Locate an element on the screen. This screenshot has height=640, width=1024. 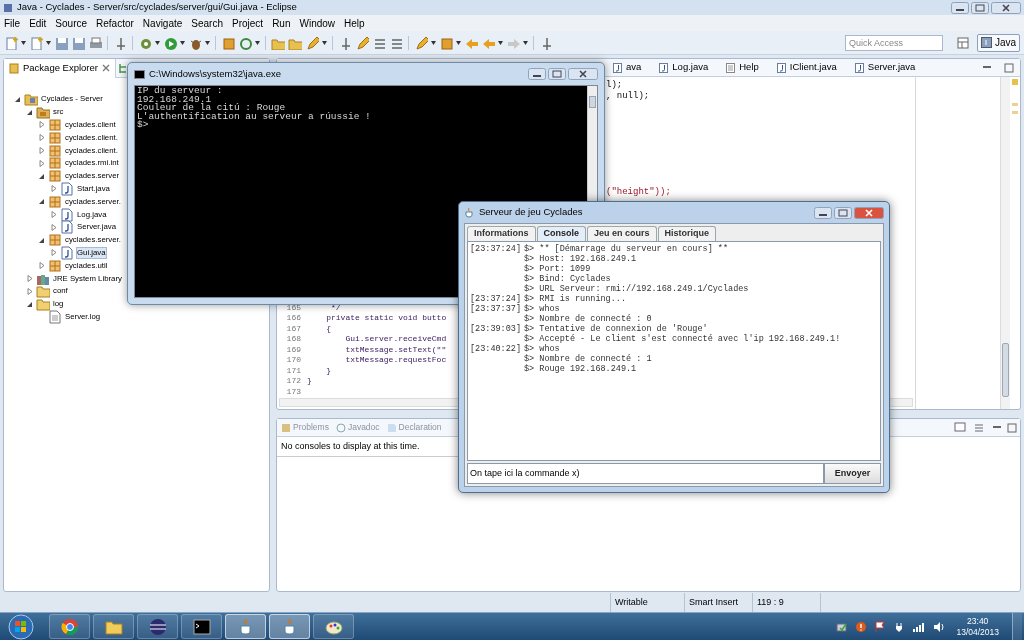
menu-item: Project is located at coordinates (248, 23).